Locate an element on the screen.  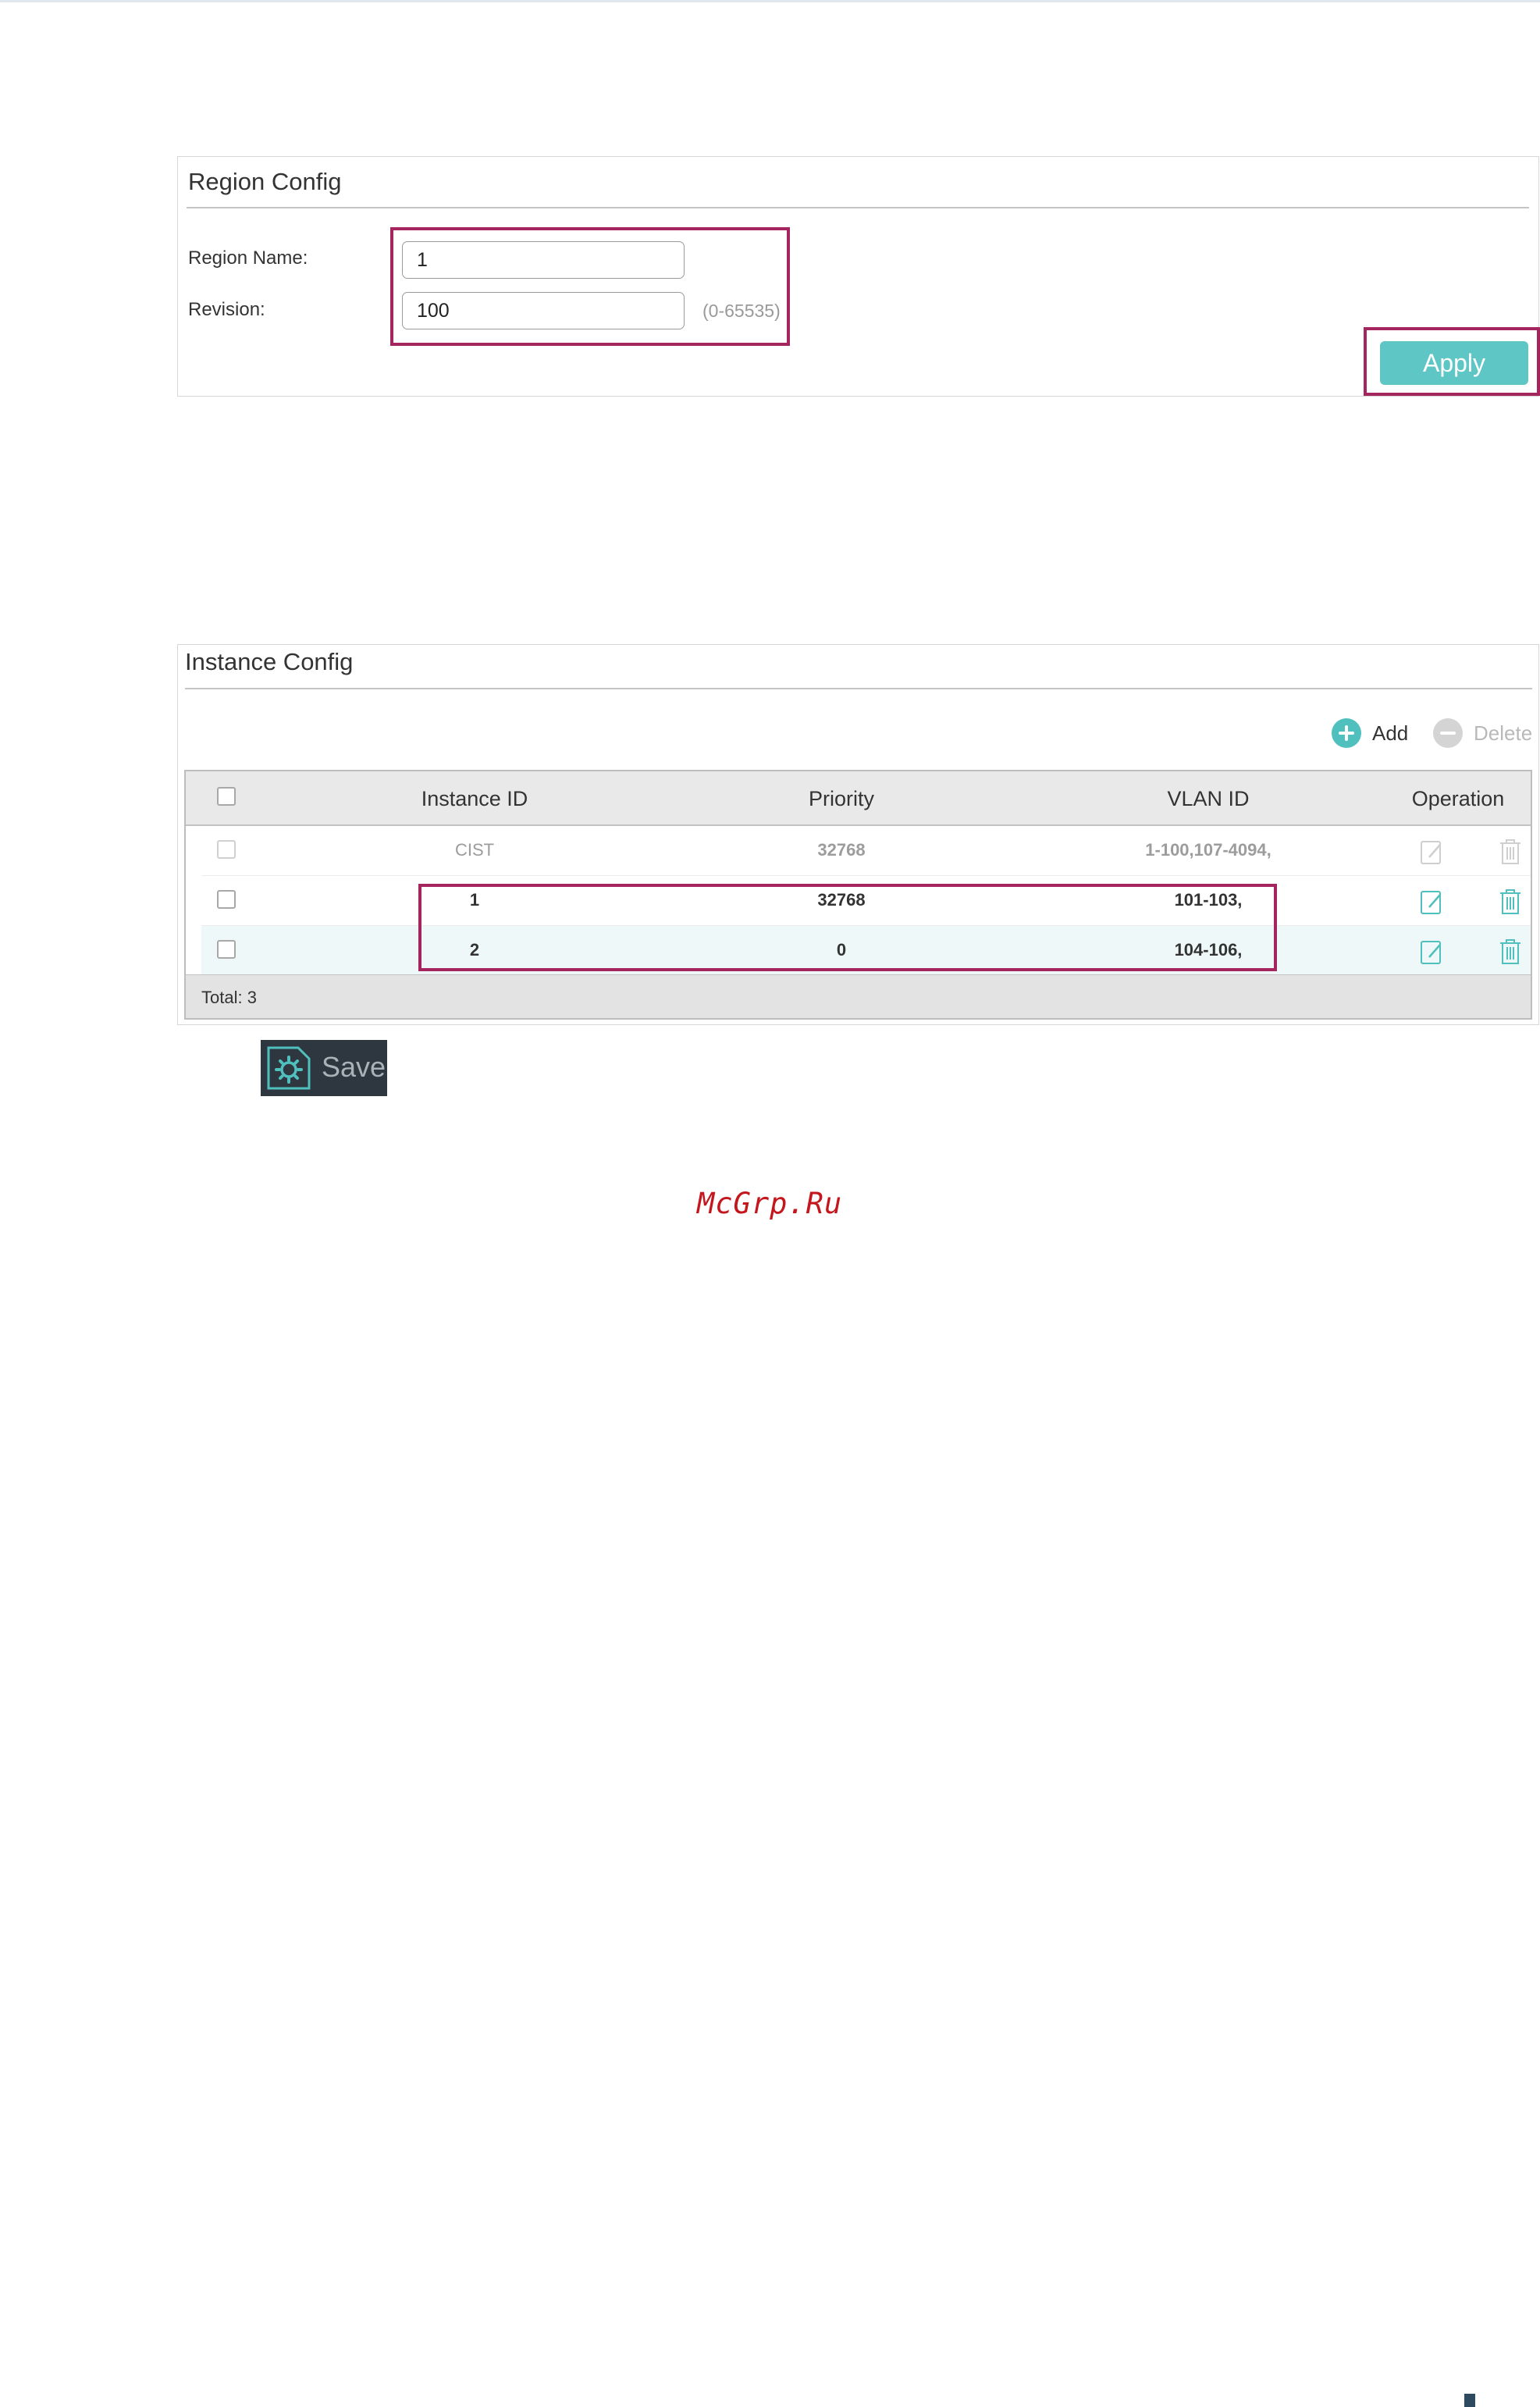
region-name-input is located at coordinates (543, 260).